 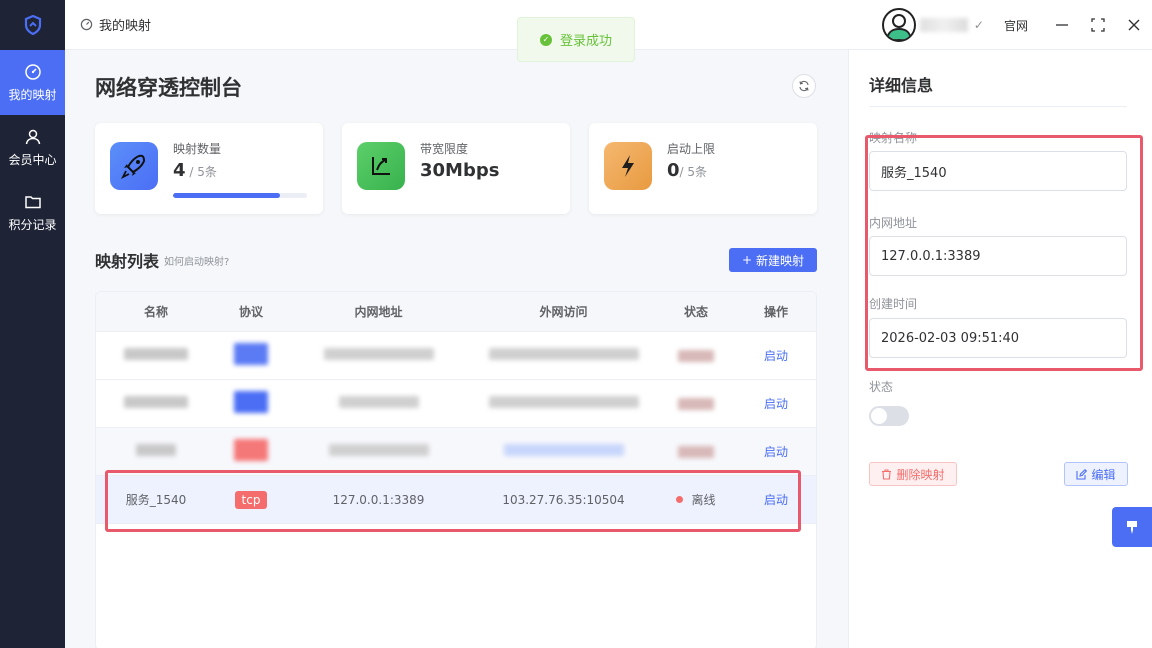 What do you see at coordinates (195, 170) in the screenshot?
I see `stat-value: 4 / 5条` at bounding box center [195, 170].